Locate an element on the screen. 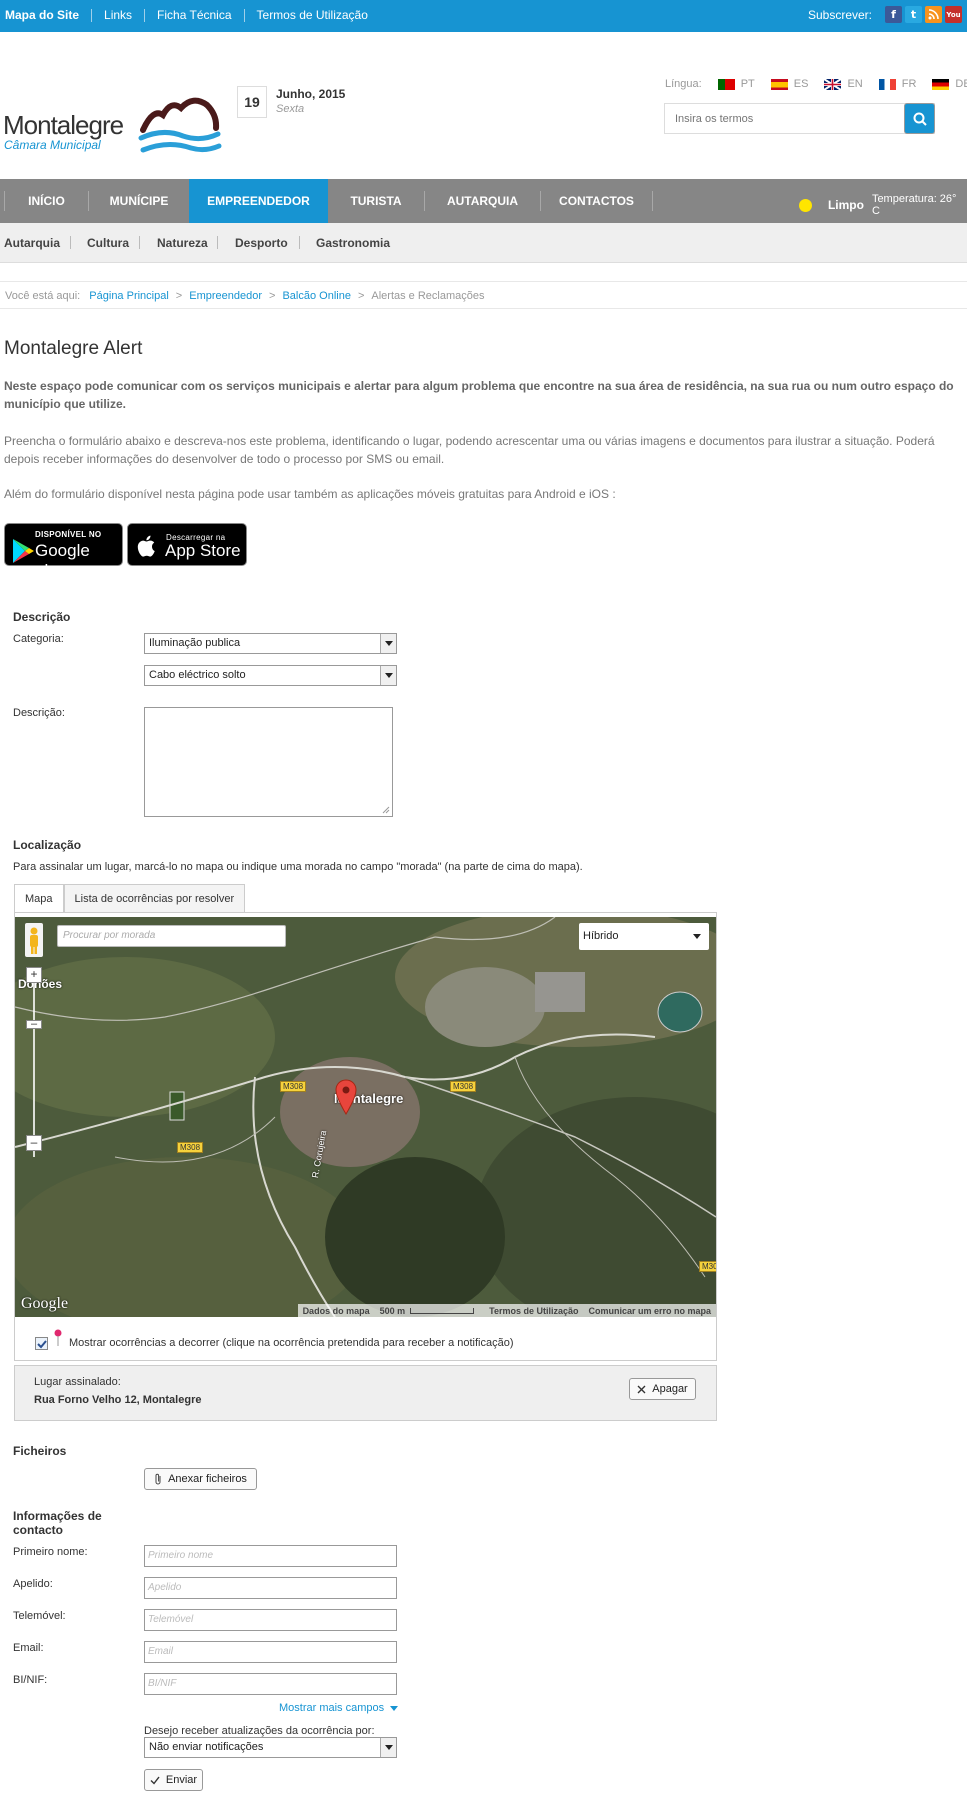 The height and width of the screenshot is (1810, 967). map-data-link: Dados do mapa is located at coordinates (336, 1311).